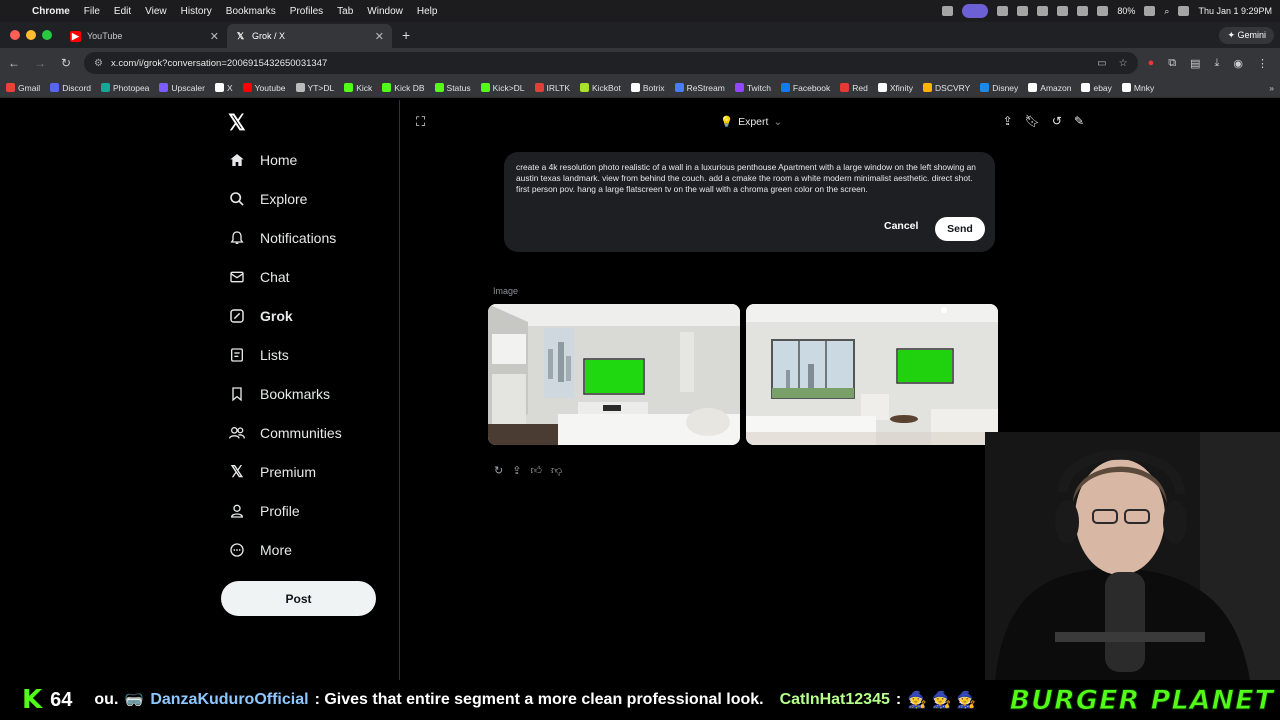 The width and height of the screenshot is (1280, 720). What do you see at coordinates (267, 199) in the screenshot?
I see `sidebar-item-explore: Explore` at bounding box center [267, 199].